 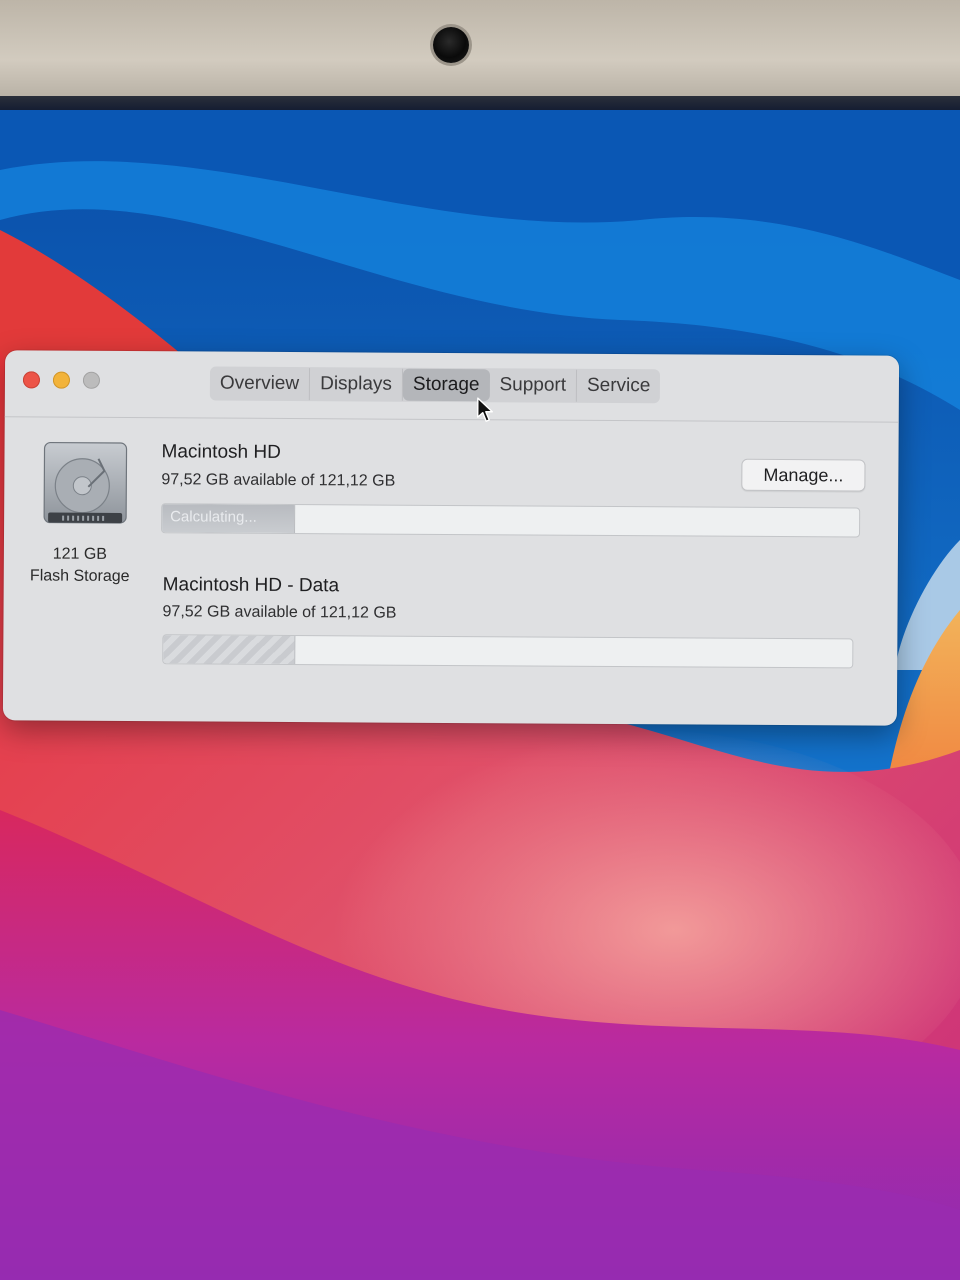 What do you see at coordinates (91, 380) in the screenshot?
I see `zoom-button` at bounding box center [91, 380].